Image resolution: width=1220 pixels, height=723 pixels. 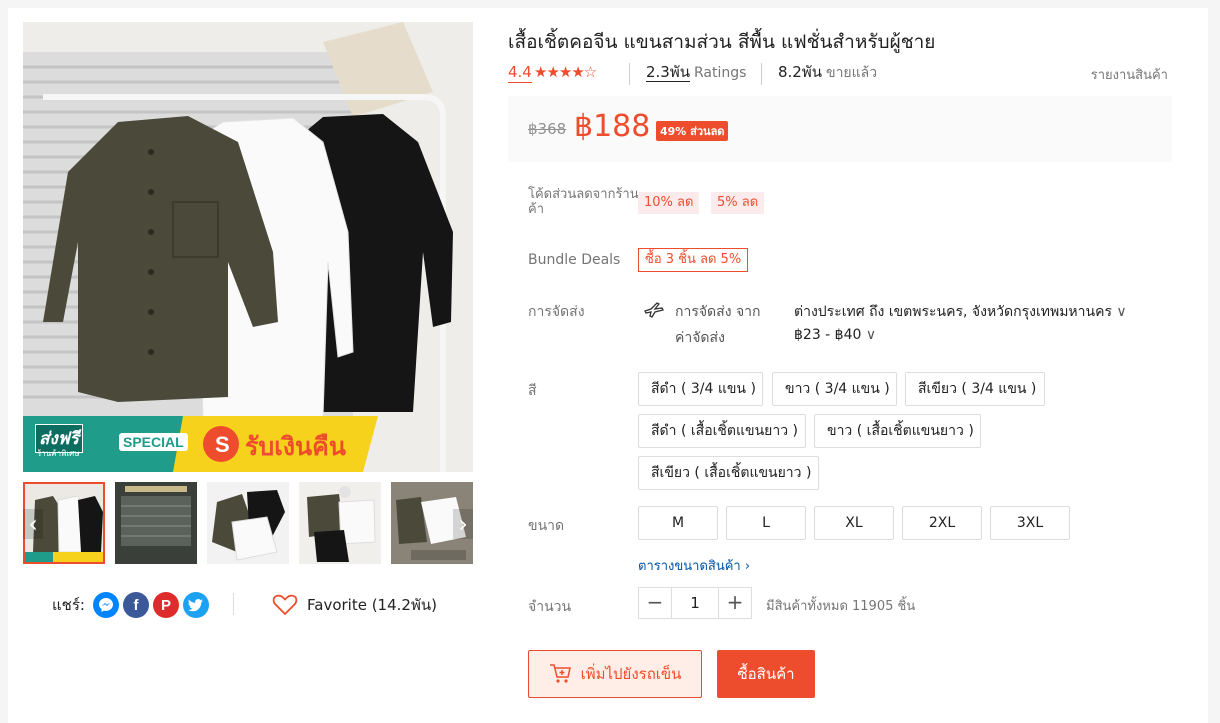 What do you see at coordinates (654, 310) in the screenshot?
I see `plane-icon` at bounding box center [654, 310].